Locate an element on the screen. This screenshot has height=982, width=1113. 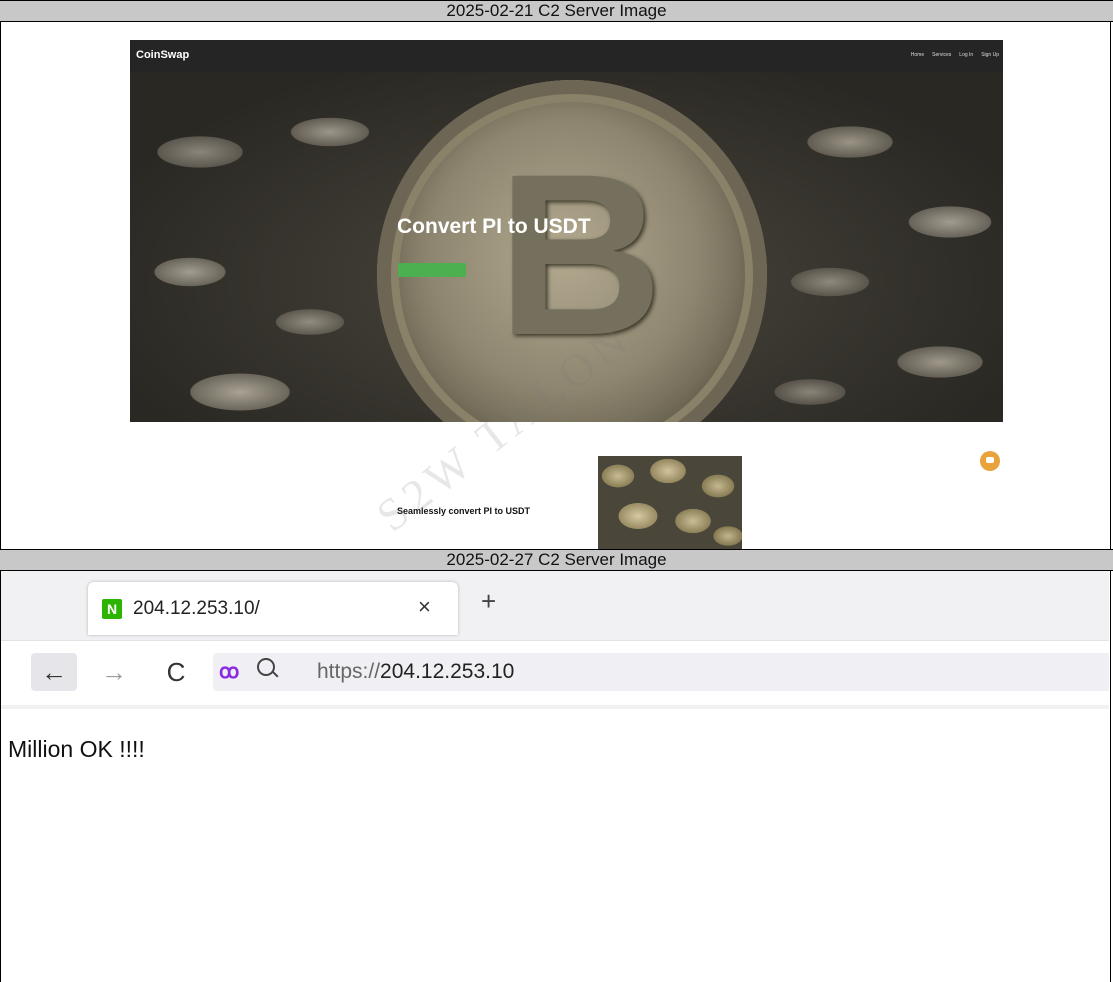
coinswap-nav-links: Home Services Log In Sign Up is located at coordinates (955, 55).